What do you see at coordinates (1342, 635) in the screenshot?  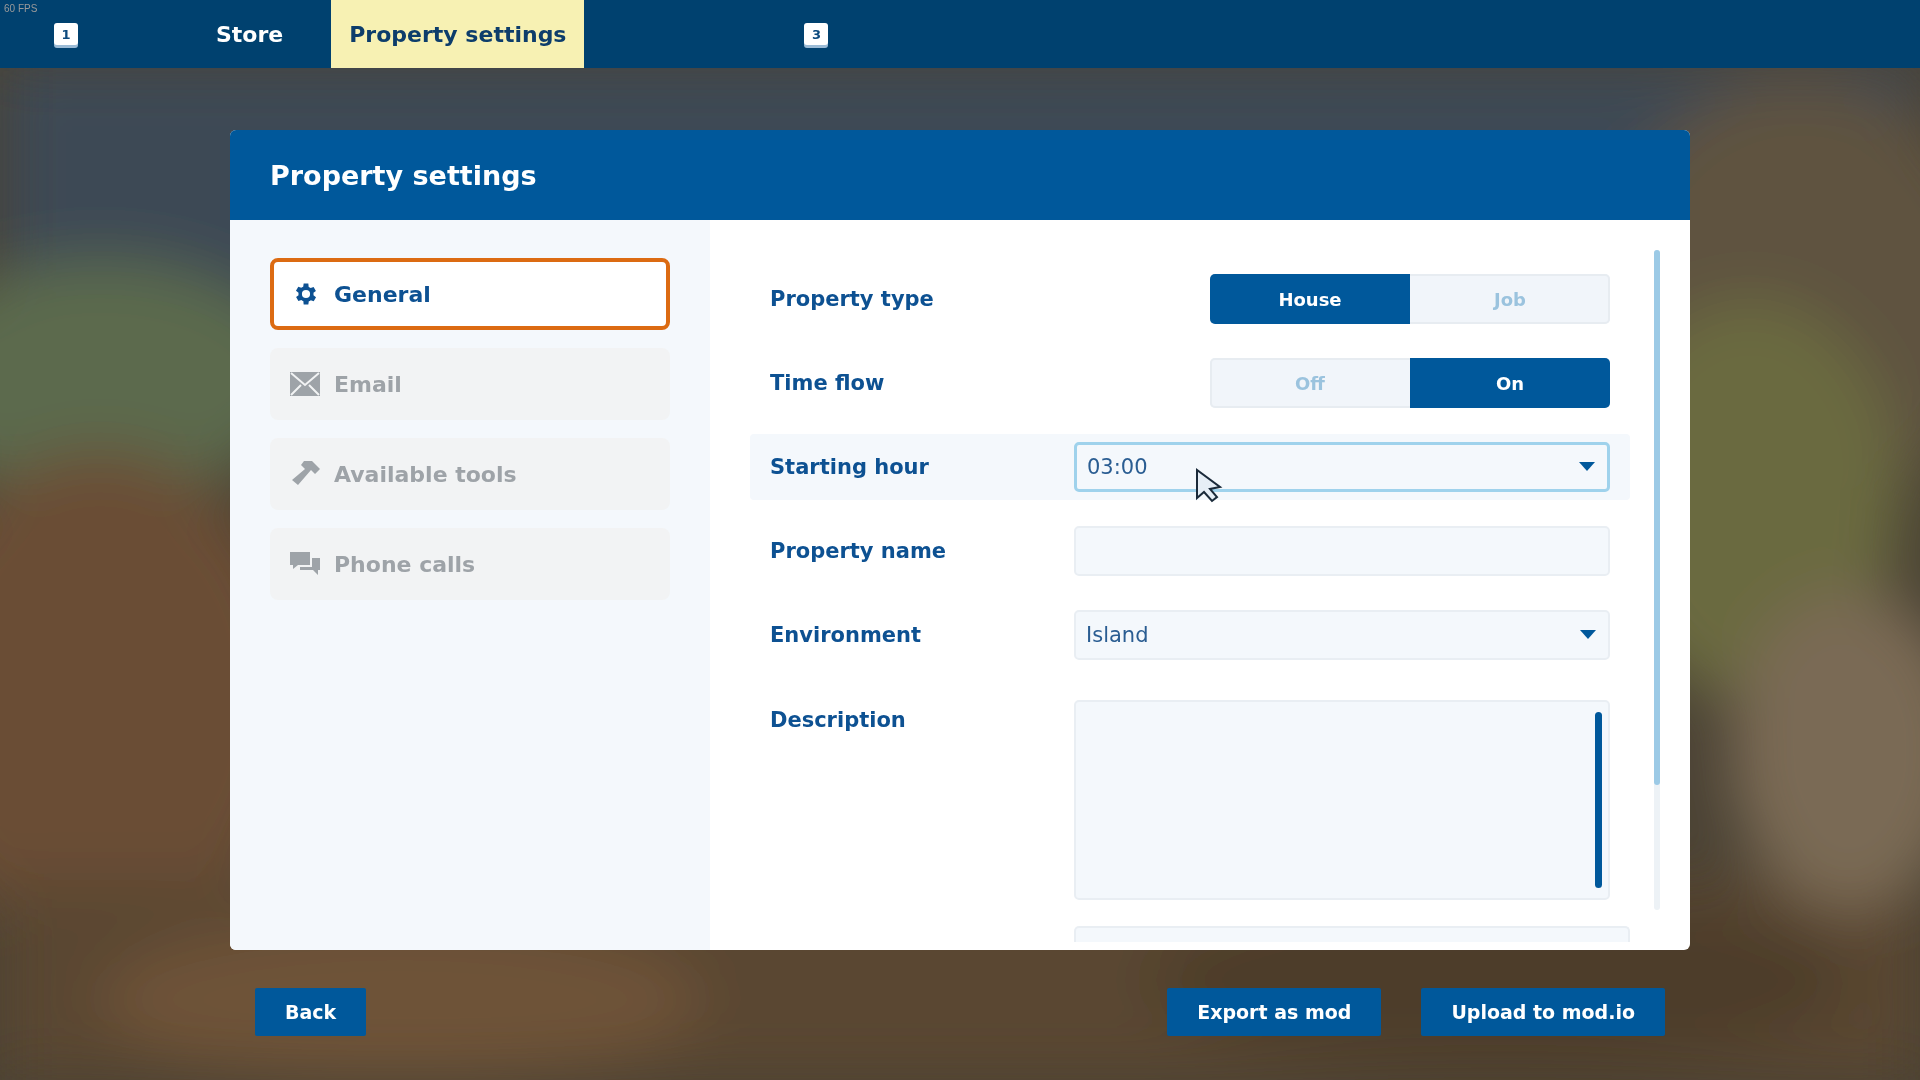 I see `dropdown-field: Island` at bounding box center [1342, 635].